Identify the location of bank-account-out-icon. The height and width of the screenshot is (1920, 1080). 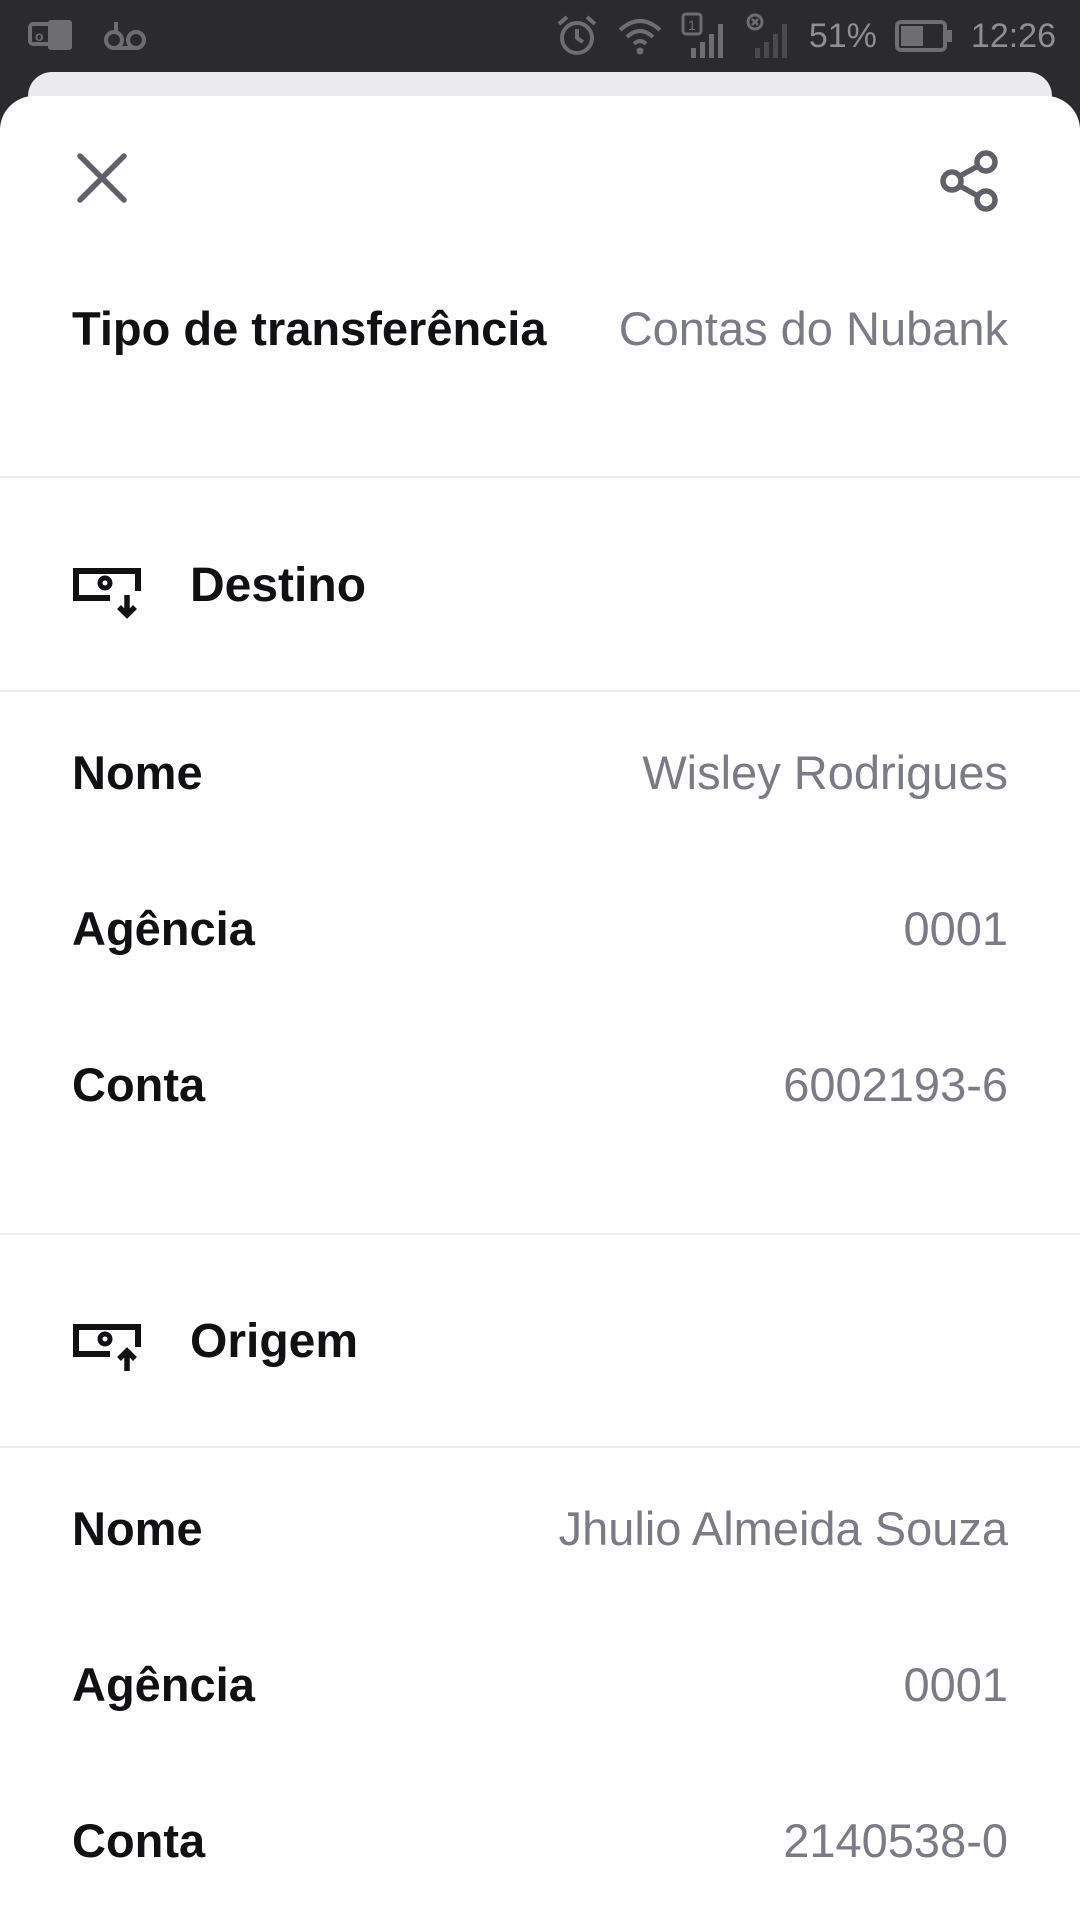
(107, 1347).